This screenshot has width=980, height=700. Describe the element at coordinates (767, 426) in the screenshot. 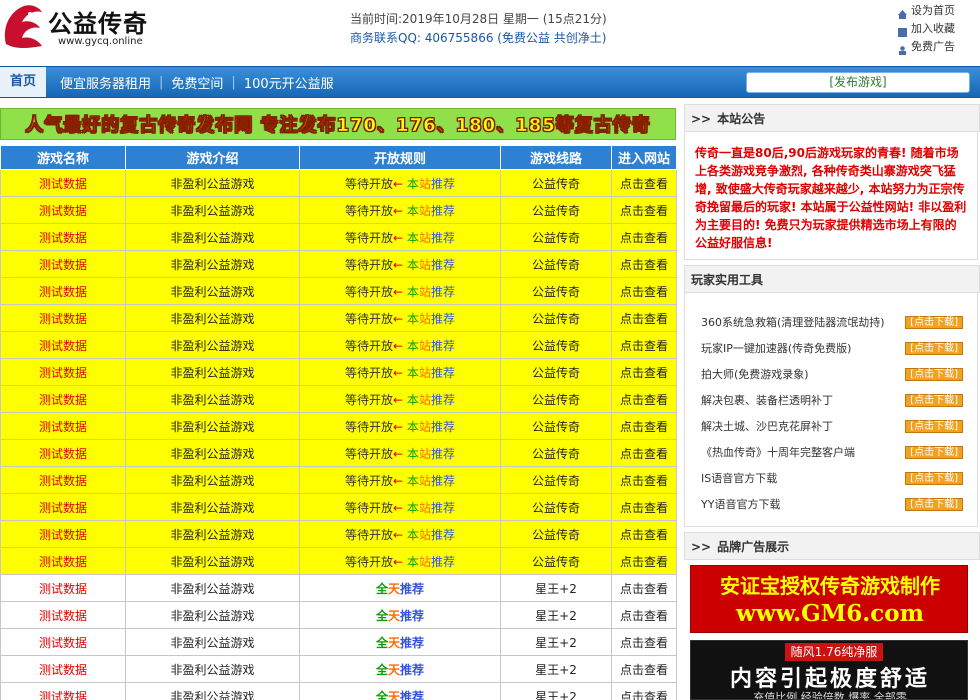

I see `tool-label: 解决土城、沙巴克花屏补丁` at that location.